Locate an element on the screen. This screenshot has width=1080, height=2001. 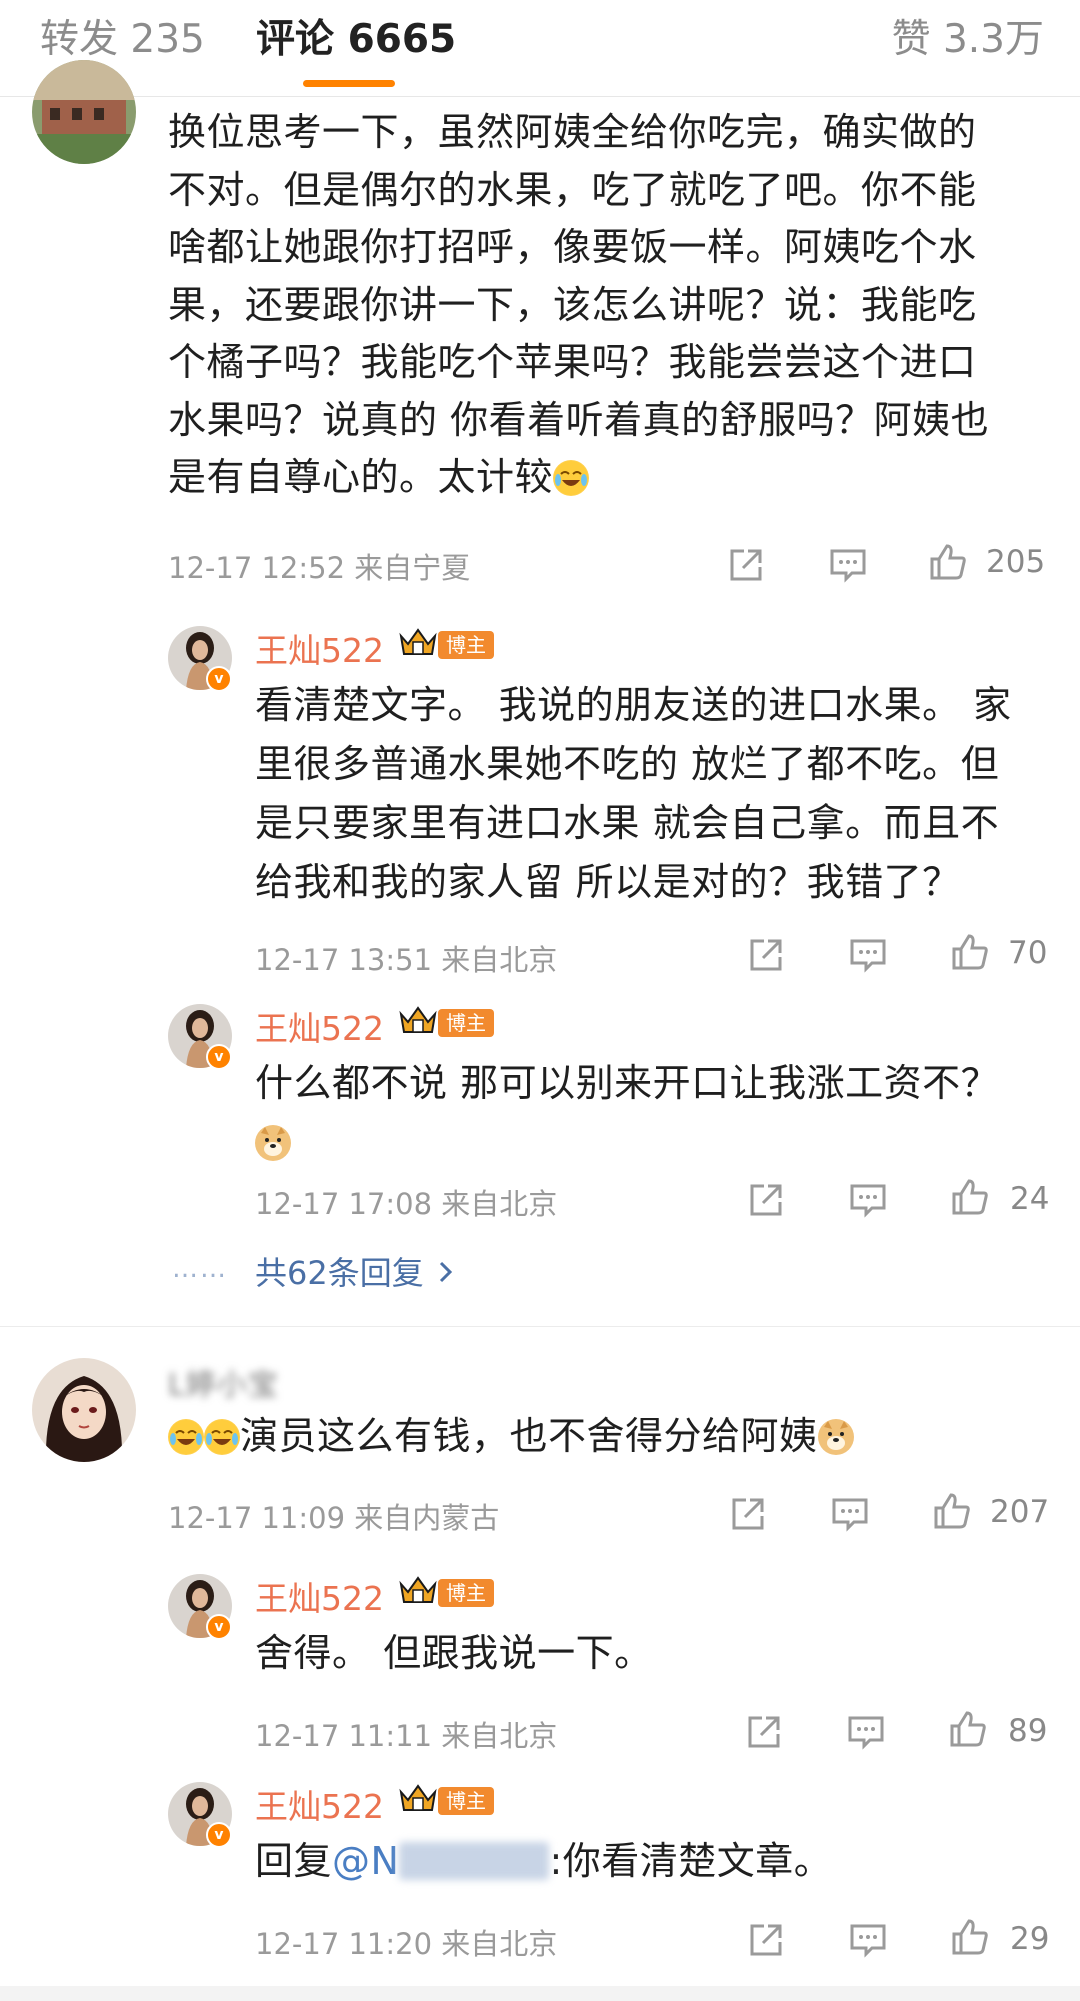
mention-link: @N is located at coordinates (441, 1861).